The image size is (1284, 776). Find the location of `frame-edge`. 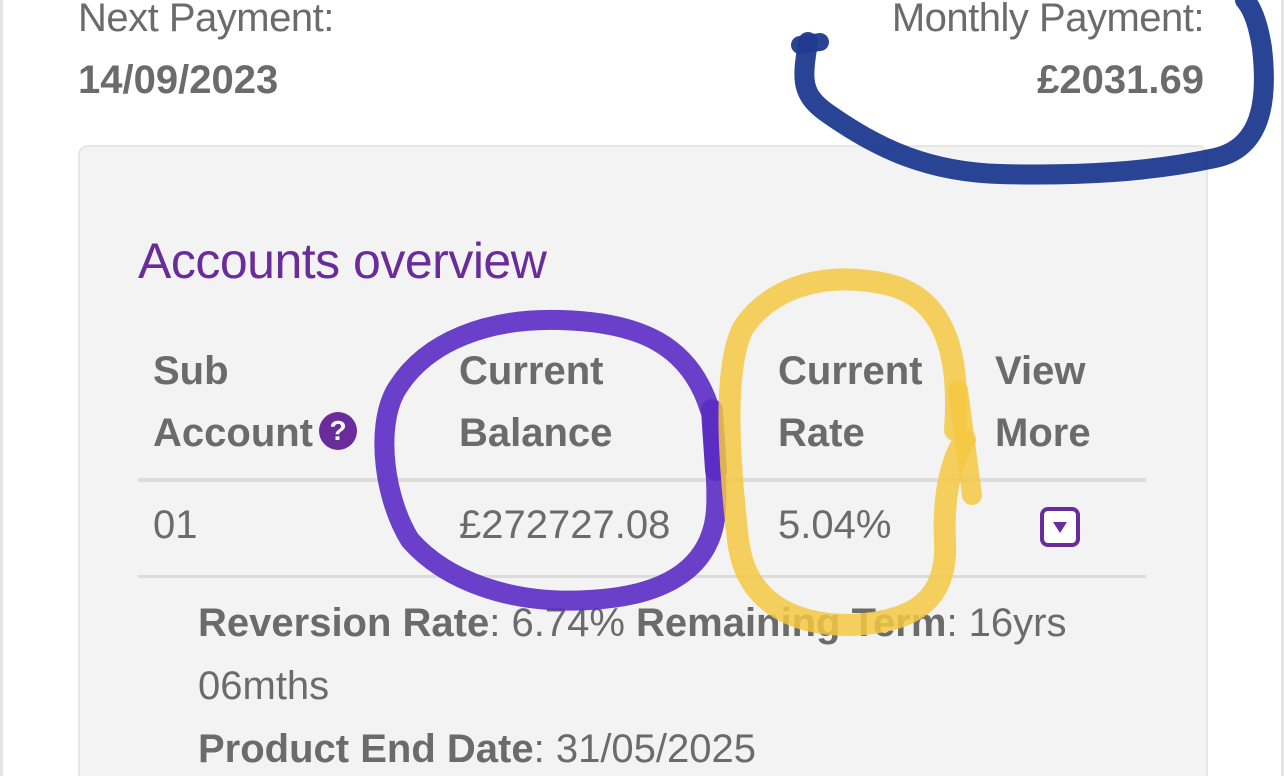

frame-edge is located at coordinates (1, 388).